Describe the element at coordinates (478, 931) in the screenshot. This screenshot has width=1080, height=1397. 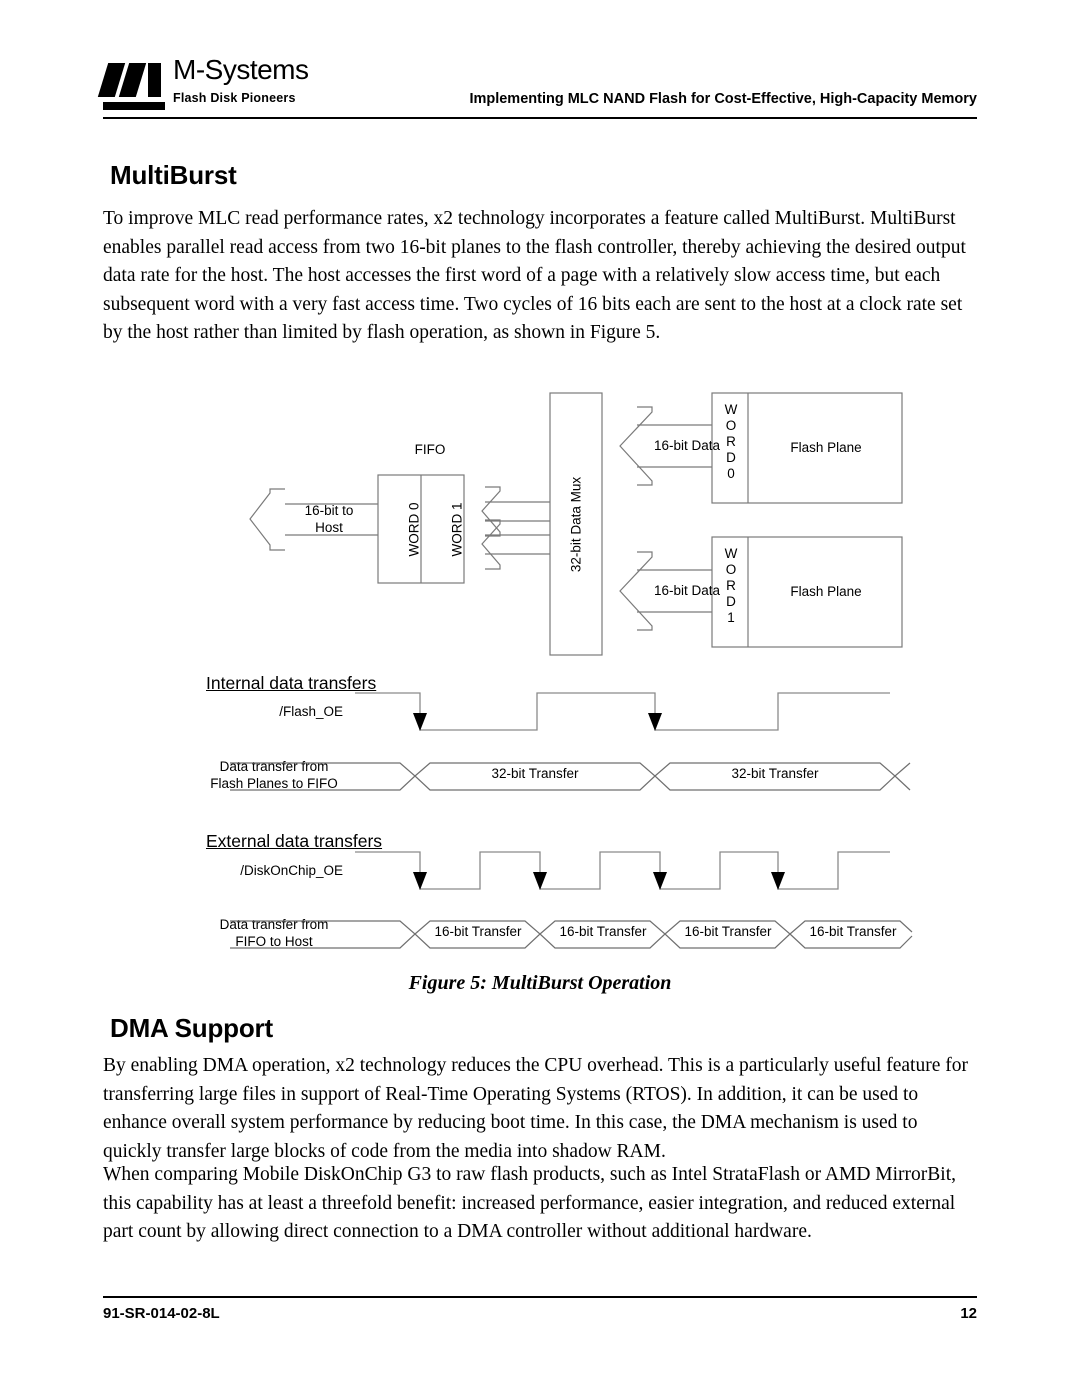
I see `external-bus-value-0: 16-bit Transfer` at that location.